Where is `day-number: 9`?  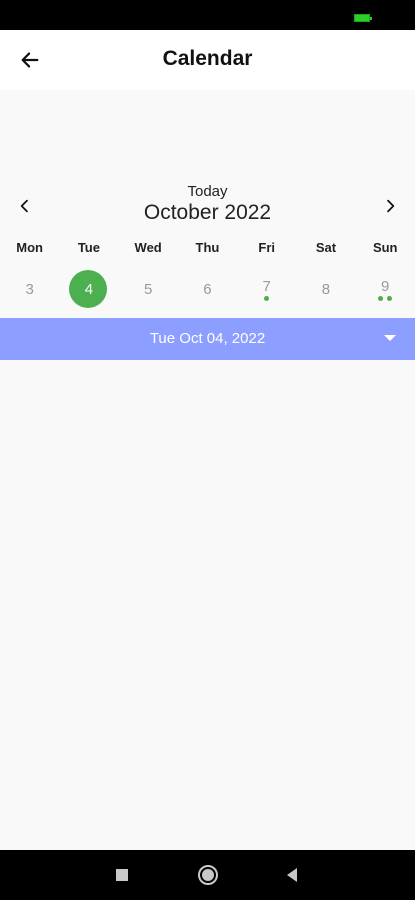
day-number: 9 is located at coordinates (385, 286).